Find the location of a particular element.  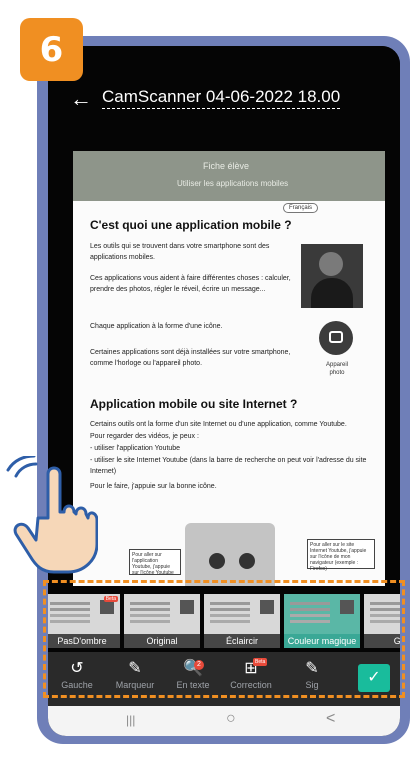

browser-icon is located at coordinates (247, 561).